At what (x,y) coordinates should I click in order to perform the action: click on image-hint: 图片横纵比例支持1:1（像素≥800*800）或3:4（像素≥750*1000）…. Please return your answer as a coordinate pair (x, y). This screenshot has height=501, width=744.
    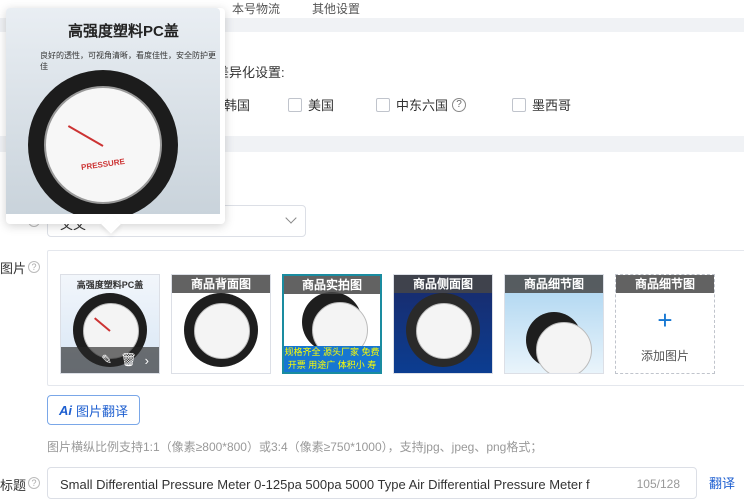
    Looking at the image, I should click on (295, 447).